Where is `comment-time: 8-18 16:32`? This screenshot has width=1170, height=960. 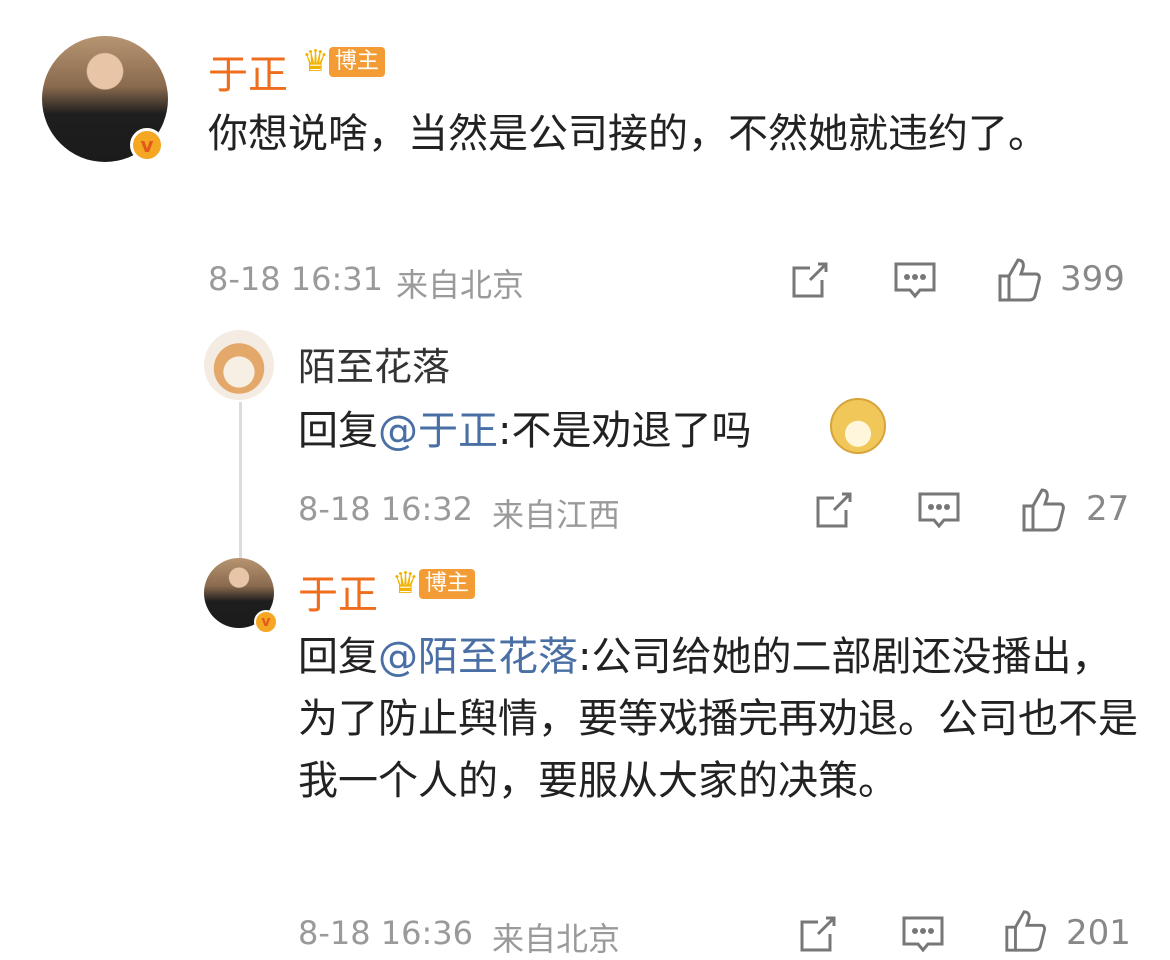
comment-time: 8-18 16:32 is located at coordinates (386, 509).